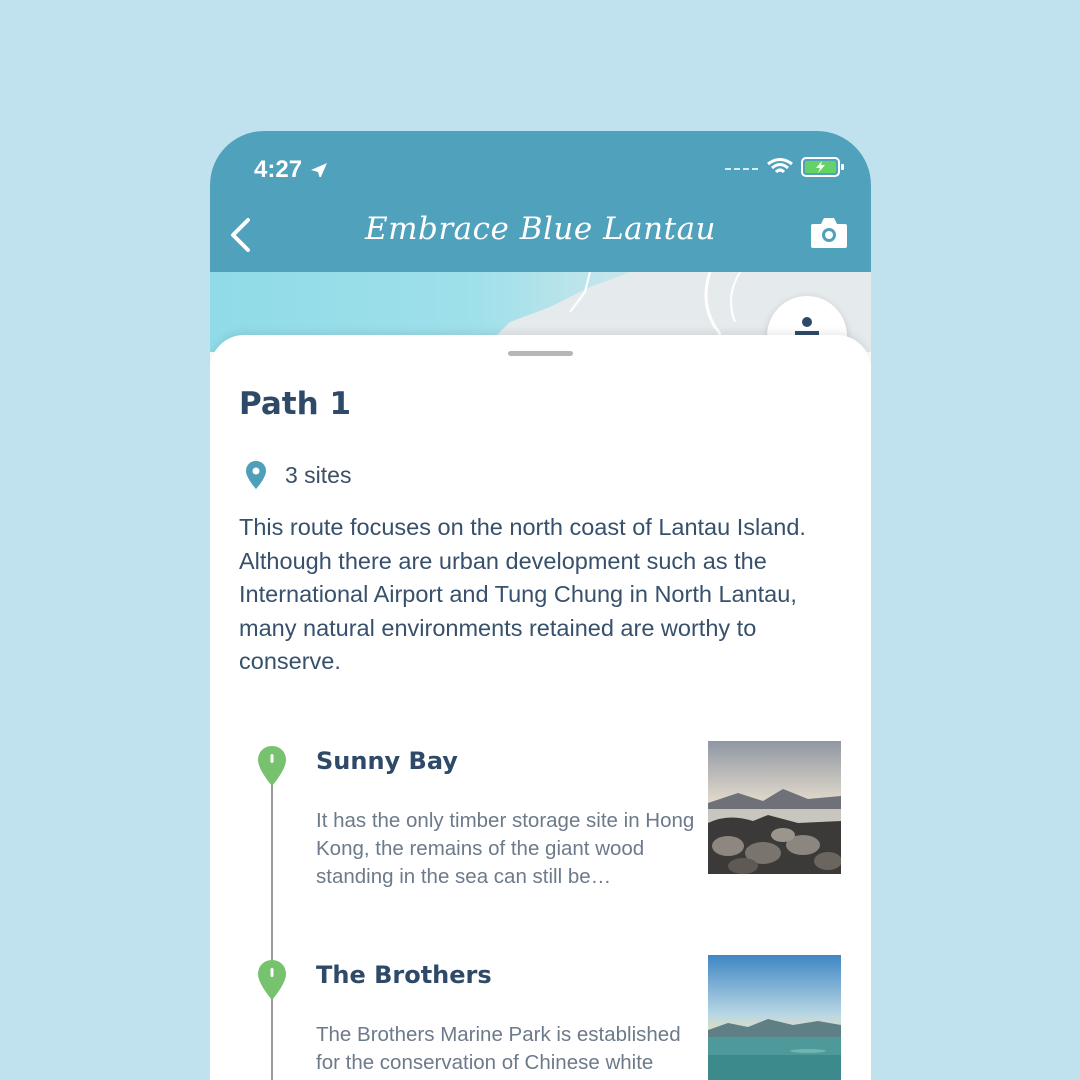 This screenshot has width=1080, height=1080. I want to click on location-arrow-icon, so click(318, 169).